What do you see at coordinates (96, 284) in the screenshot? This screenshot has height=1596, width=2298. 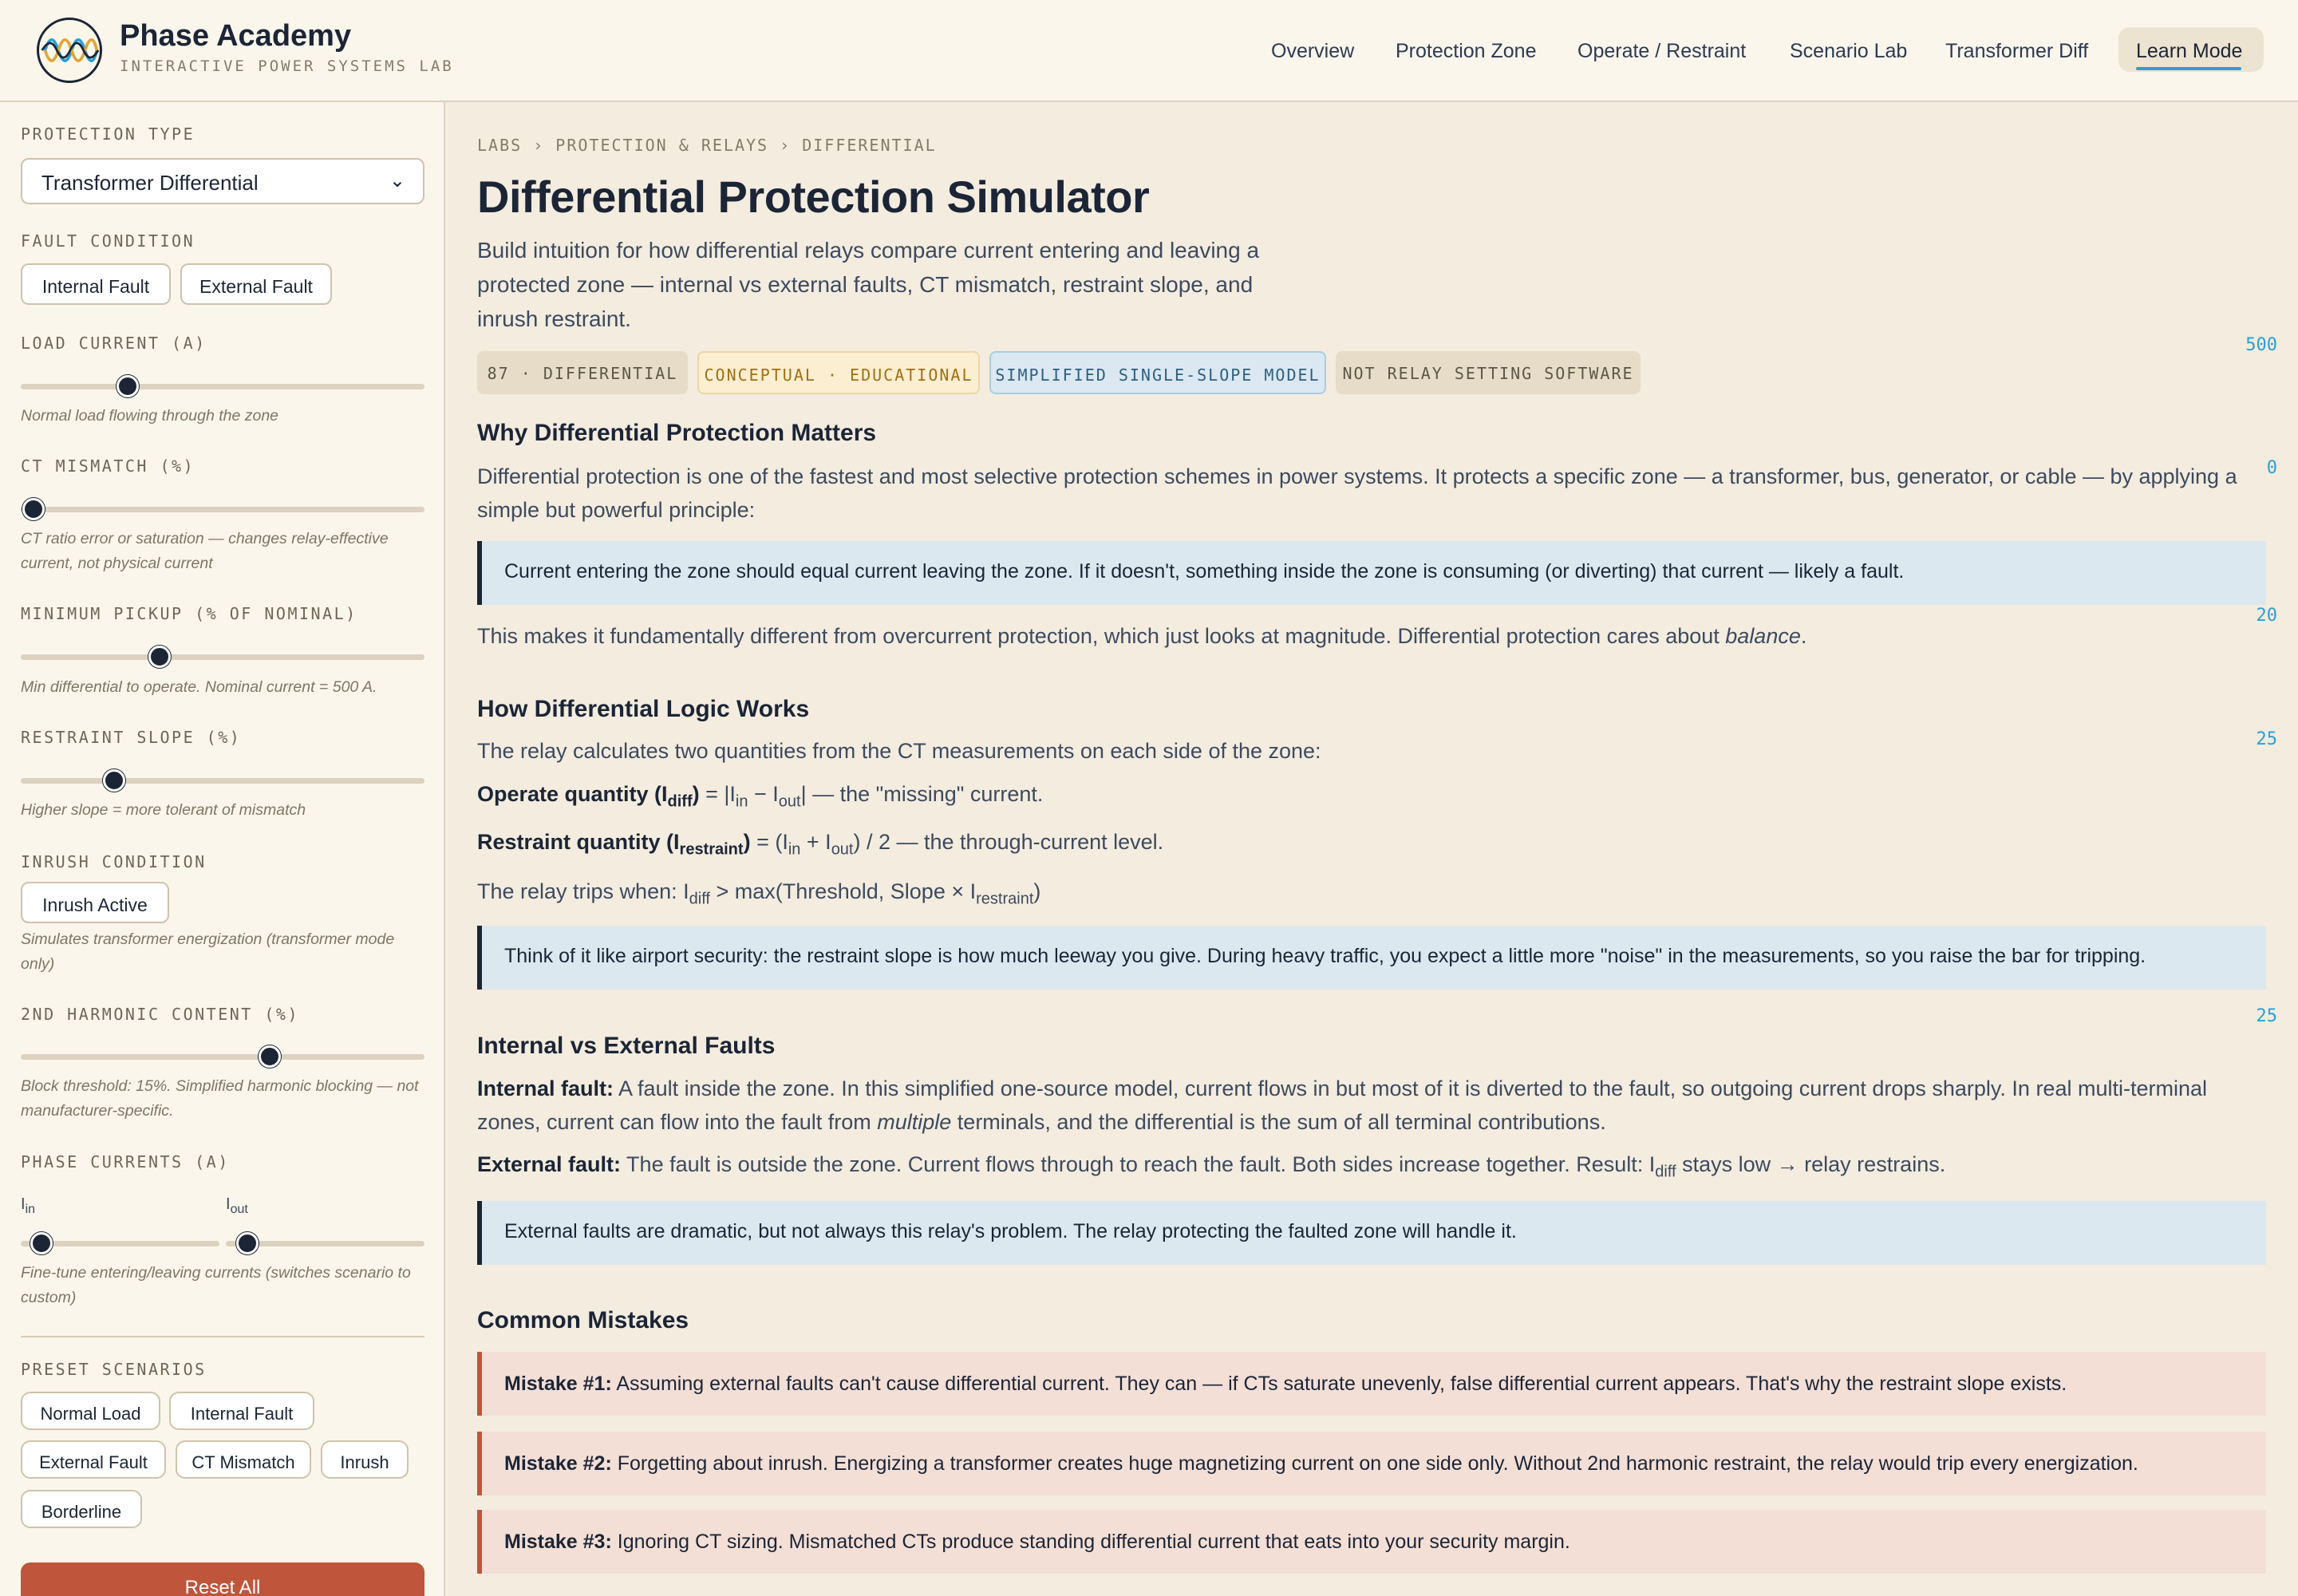 I see `internal-fault-button: Internal Fault` at bounding box center [96, 284].